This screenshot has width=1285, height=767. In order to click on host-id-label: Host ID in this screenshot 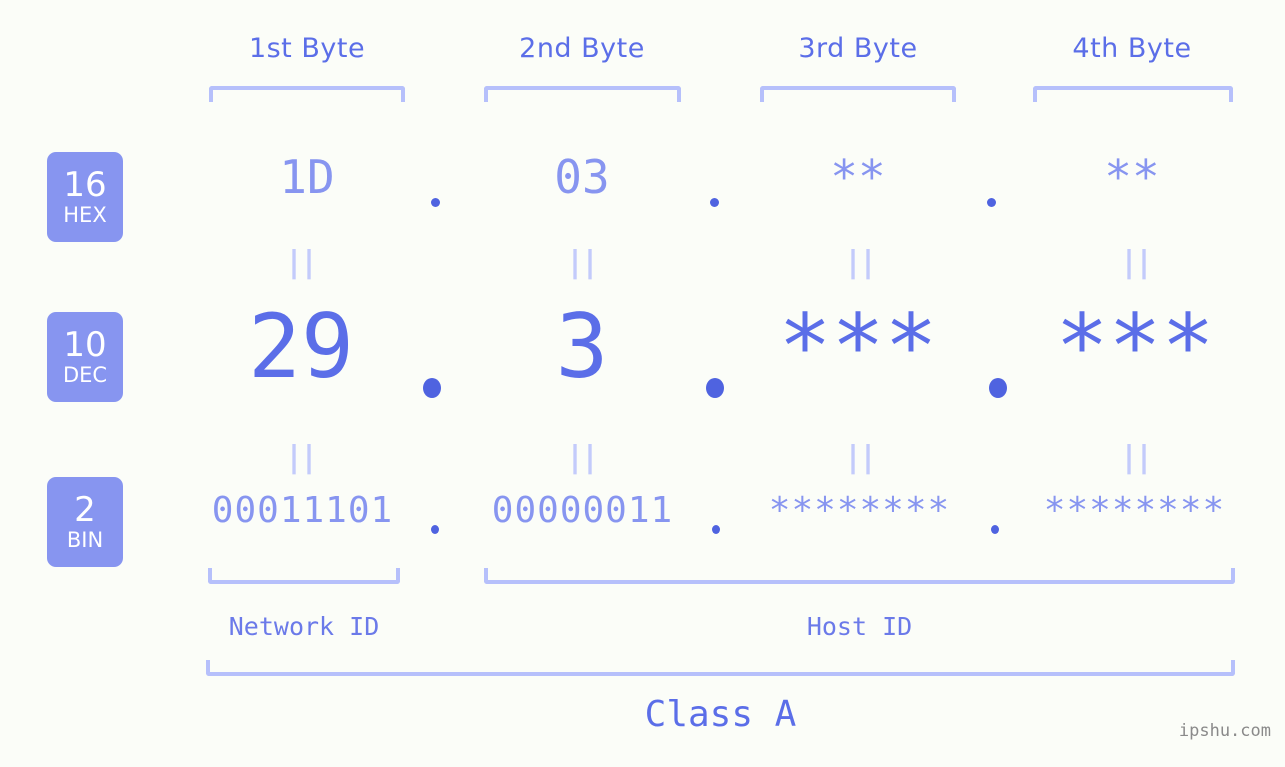, I will do `click(859, 626)`.